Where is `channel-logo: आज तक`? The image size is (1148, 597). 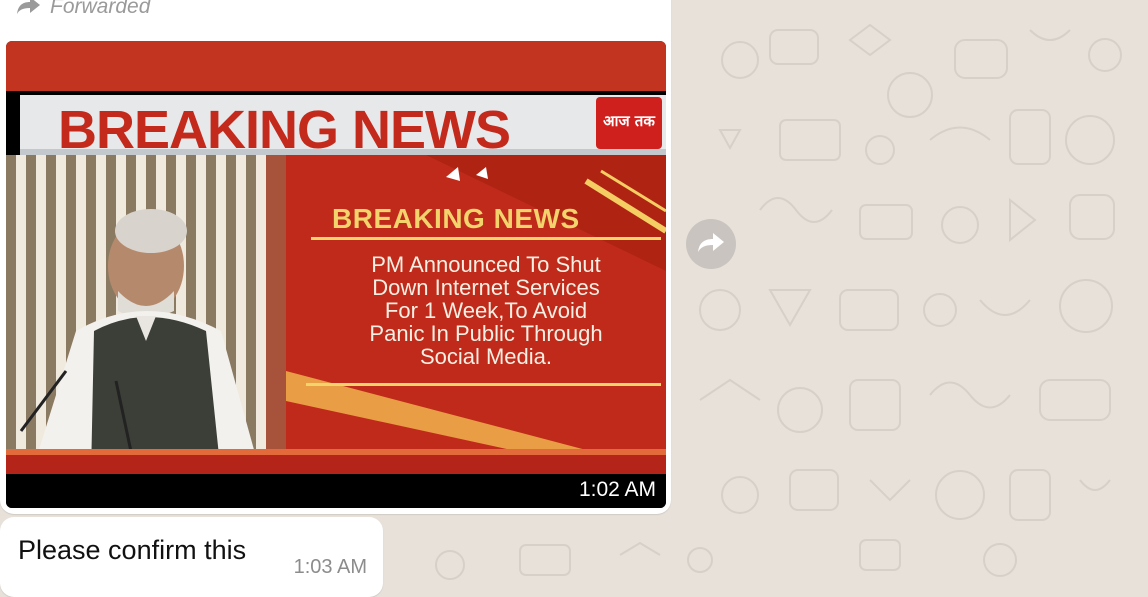
channel-logo: आज तक is located at coordinates (629, 121).